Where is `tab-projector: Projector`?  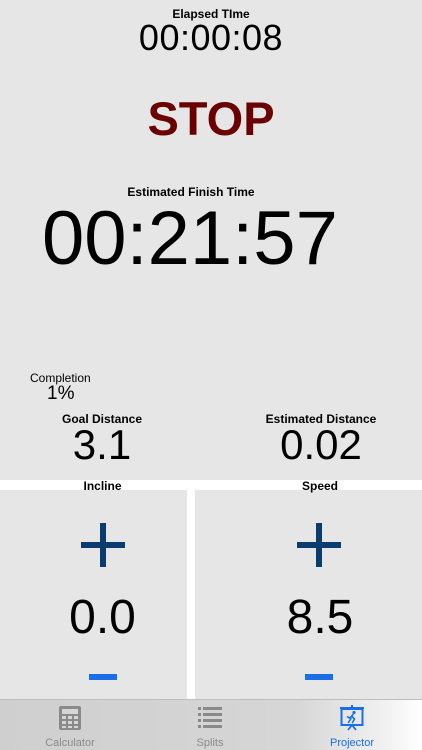 tab-projector: Projector is located at coordinates (352, 725).